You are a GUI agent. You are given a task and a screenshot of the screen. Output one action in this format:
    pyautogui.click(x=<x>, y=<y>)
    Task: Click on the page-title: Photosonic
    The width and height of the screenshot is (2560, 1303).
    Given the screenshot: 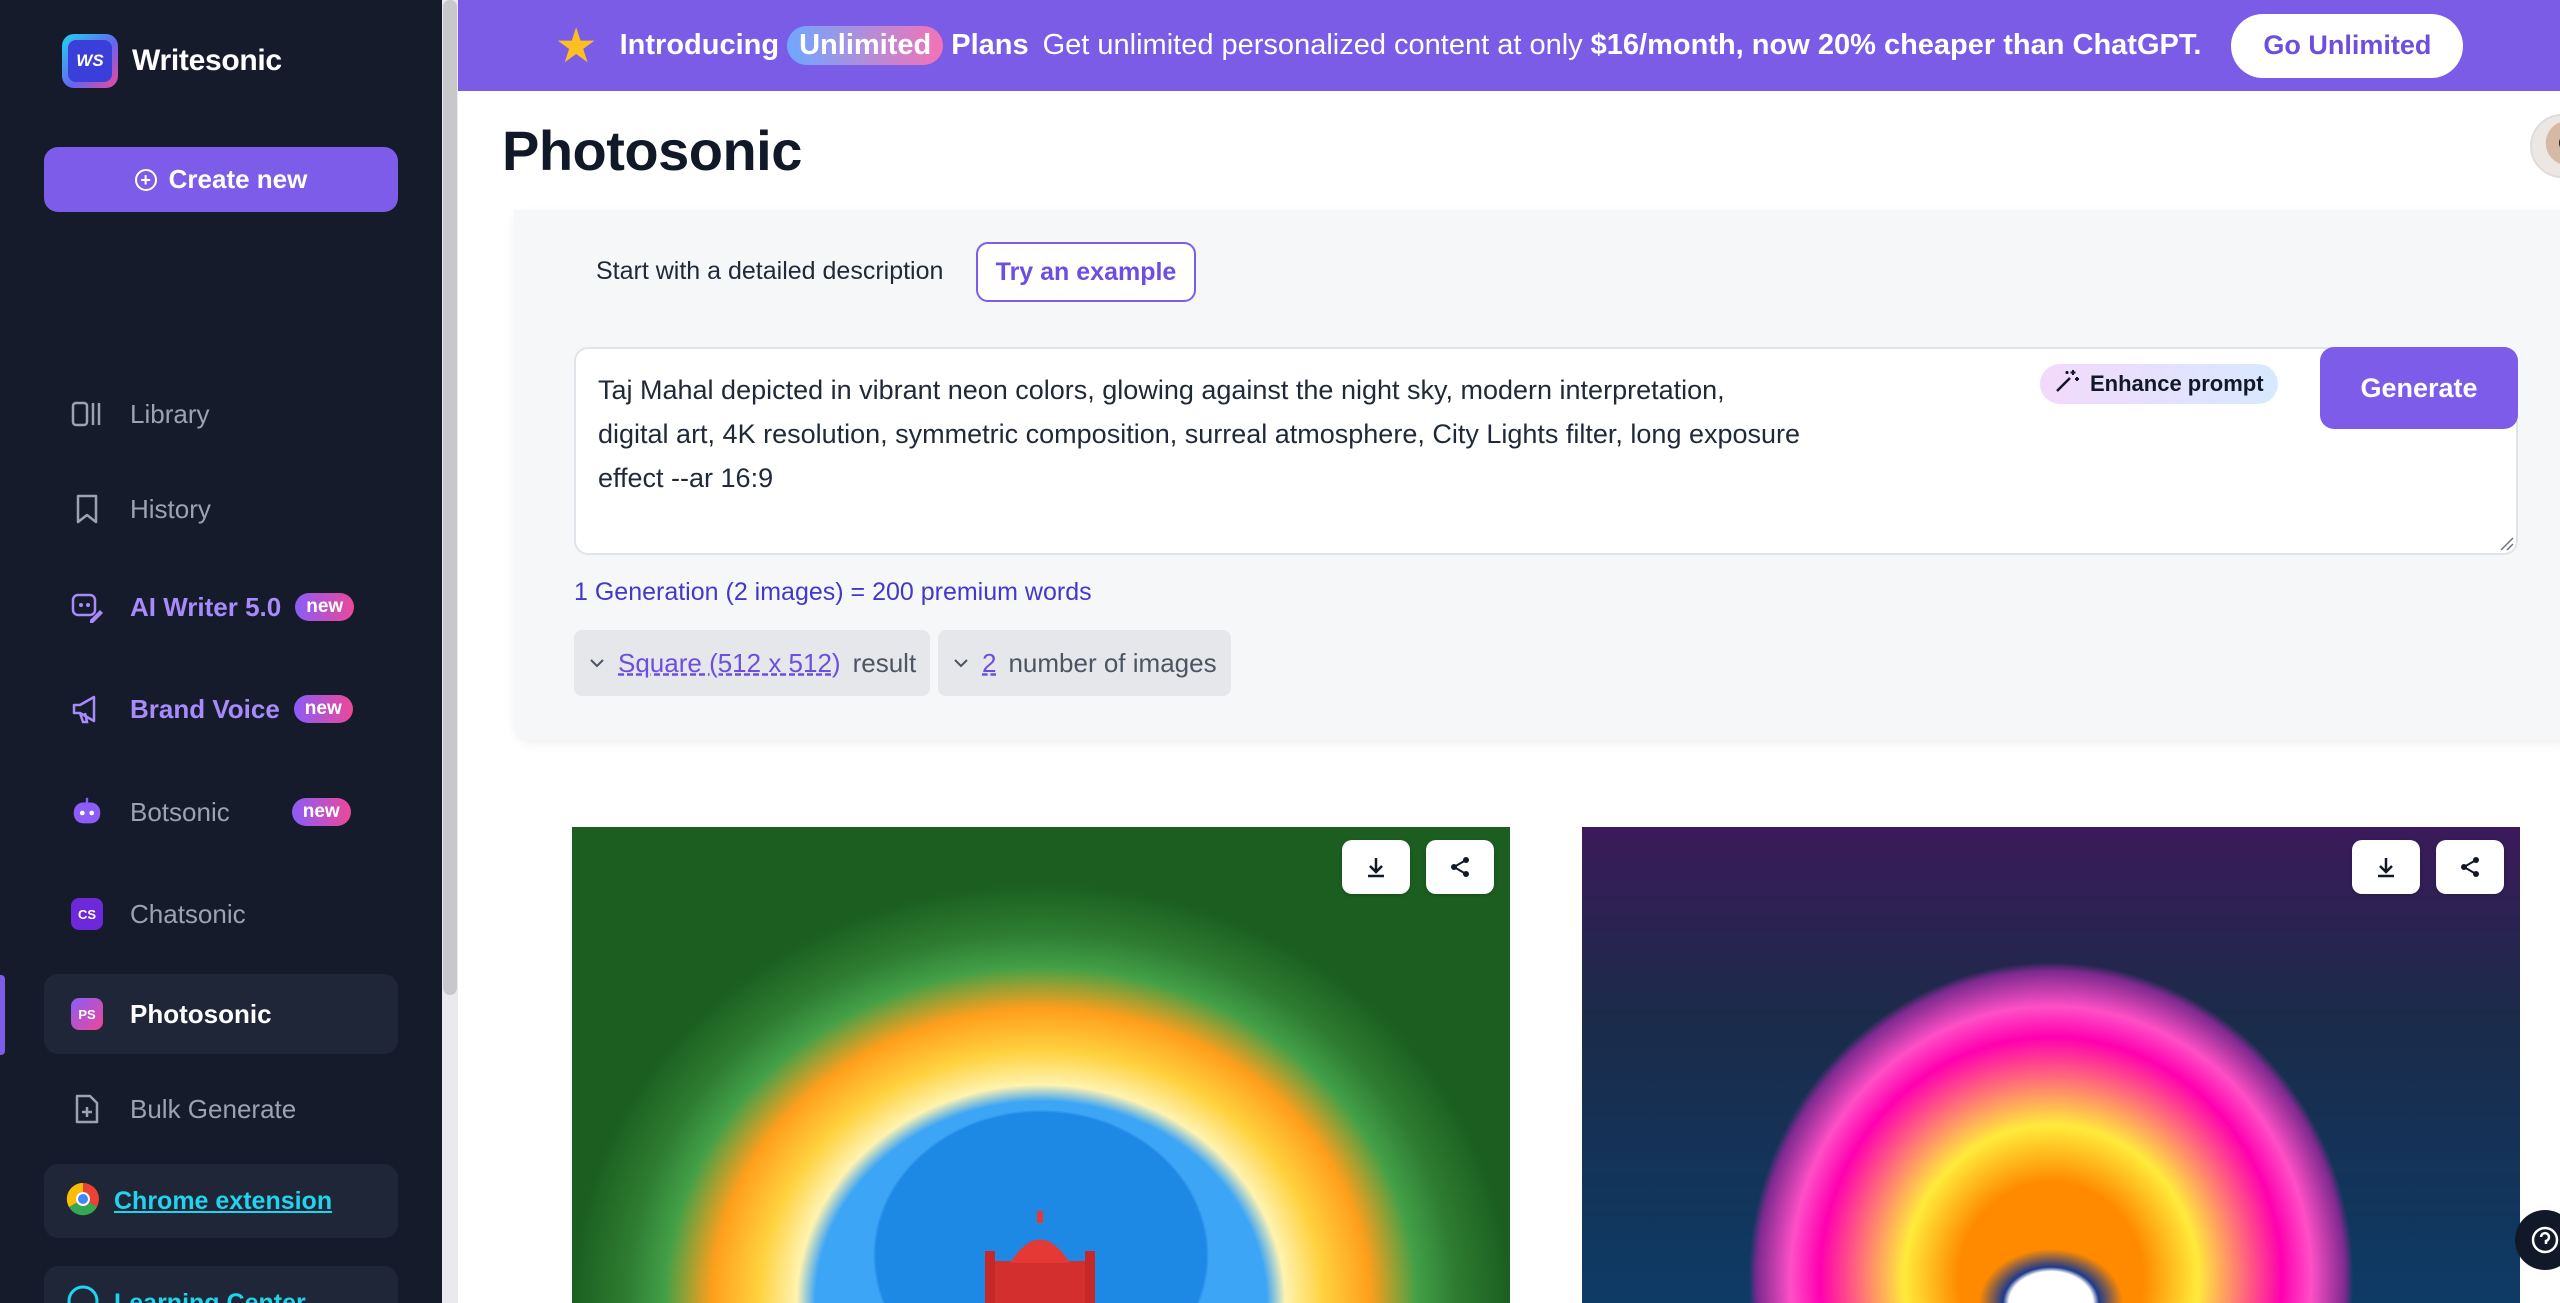 What is the action you would take?
    pyautogui.click(x=652, y=150)
    